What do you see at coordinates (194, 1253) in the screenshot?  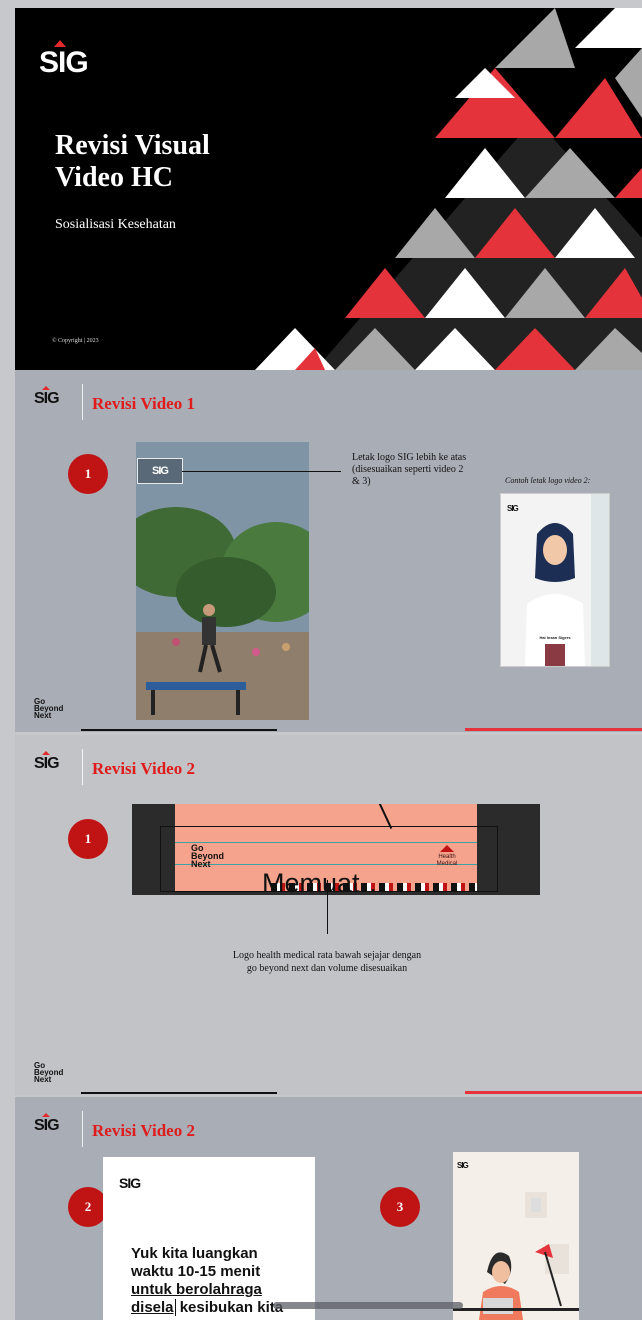 I see `card-text-line1: Yuk kita luangkan` at bounding box center [194, 1253].